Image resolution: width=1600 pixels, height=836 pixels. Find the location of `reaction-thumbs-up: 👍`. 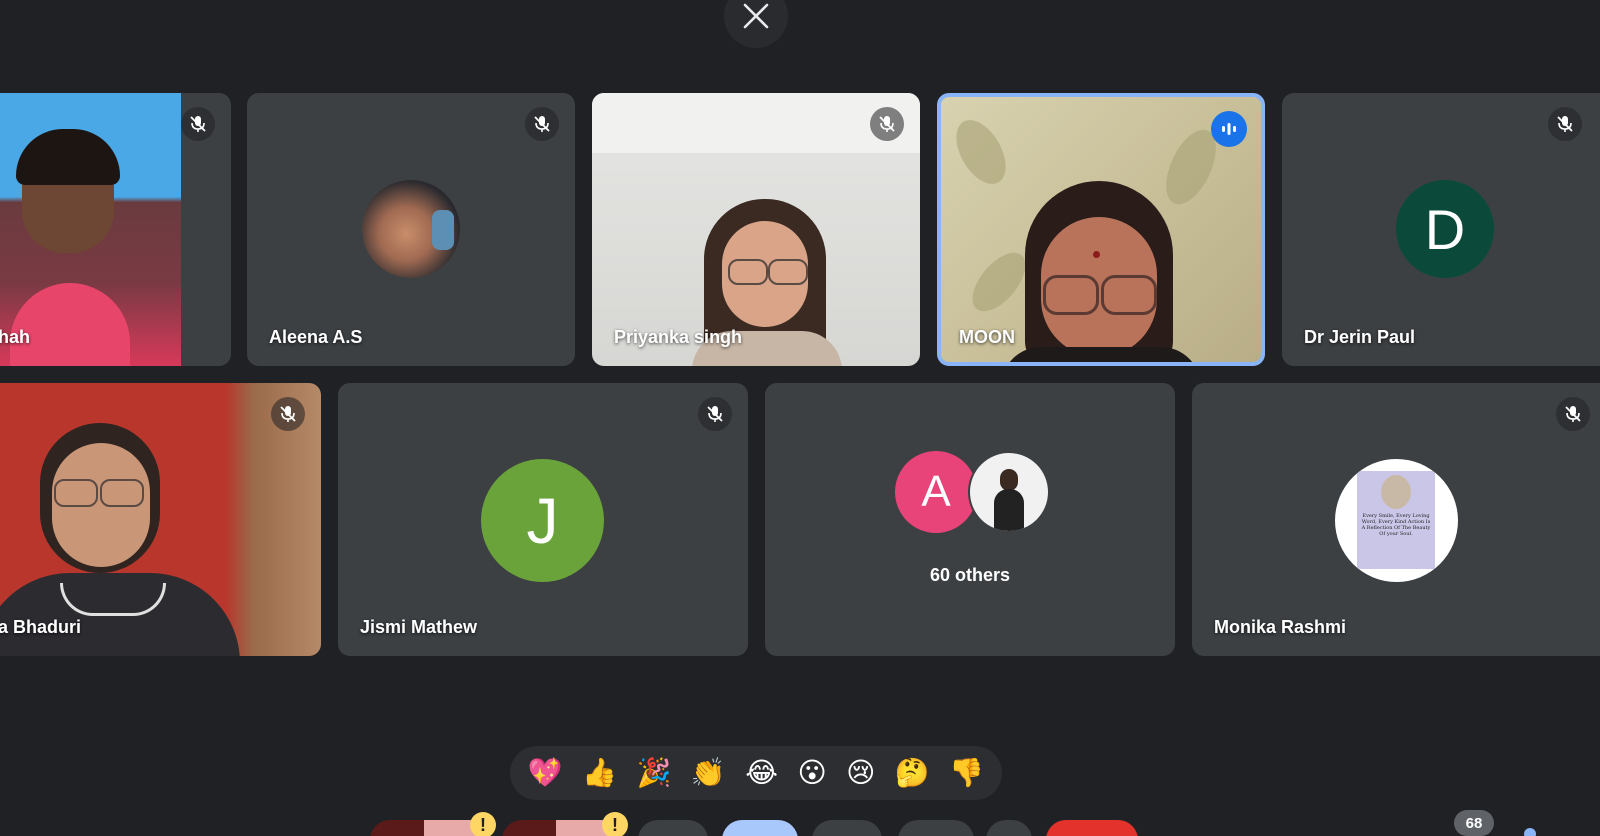

reaction-thumbs-up: 👍 is located at coordinates (599, 773).